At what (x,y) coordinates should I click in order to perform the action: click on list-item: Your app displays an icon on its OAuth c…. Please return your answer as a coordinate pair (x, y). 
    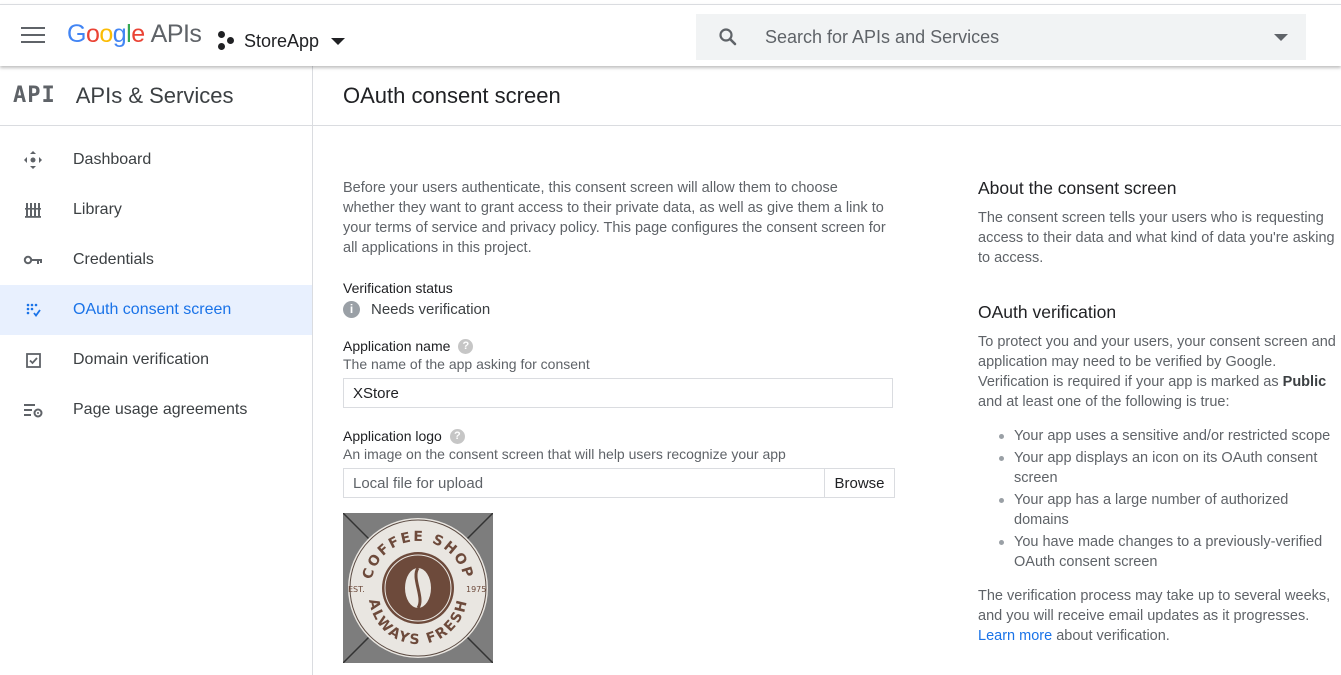
    Looking at the image, I should click on (1167, 468).